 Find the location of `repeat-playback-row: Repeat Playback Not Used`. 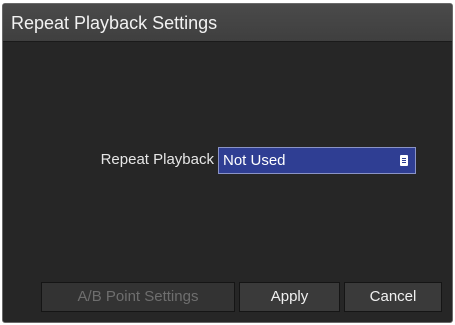

repeat-playback-row: Repeat Playback Not Used is located at coordinates (227, 160).